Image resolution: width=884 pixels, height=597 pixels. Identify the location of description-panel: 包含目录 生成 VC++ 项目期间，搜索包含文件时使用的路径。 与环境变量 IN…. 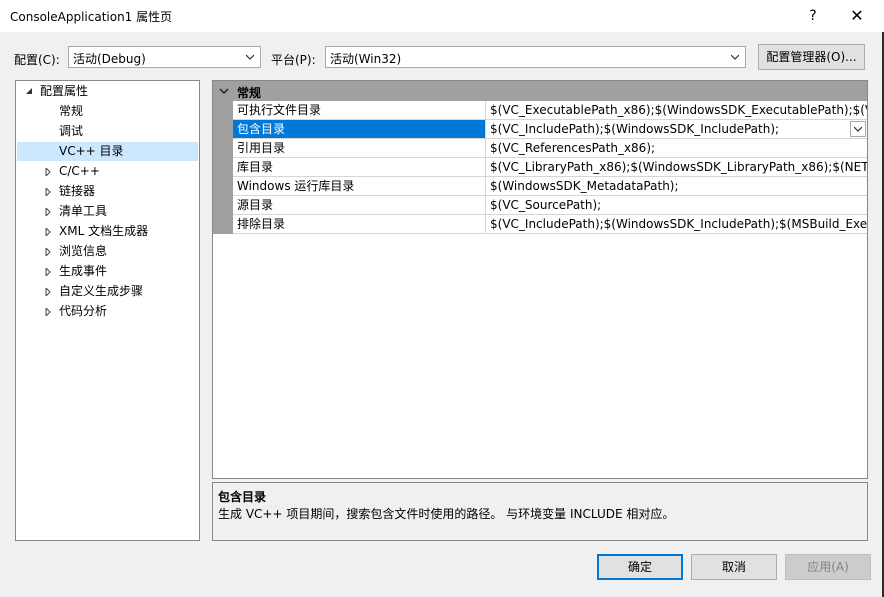
(540, 511).